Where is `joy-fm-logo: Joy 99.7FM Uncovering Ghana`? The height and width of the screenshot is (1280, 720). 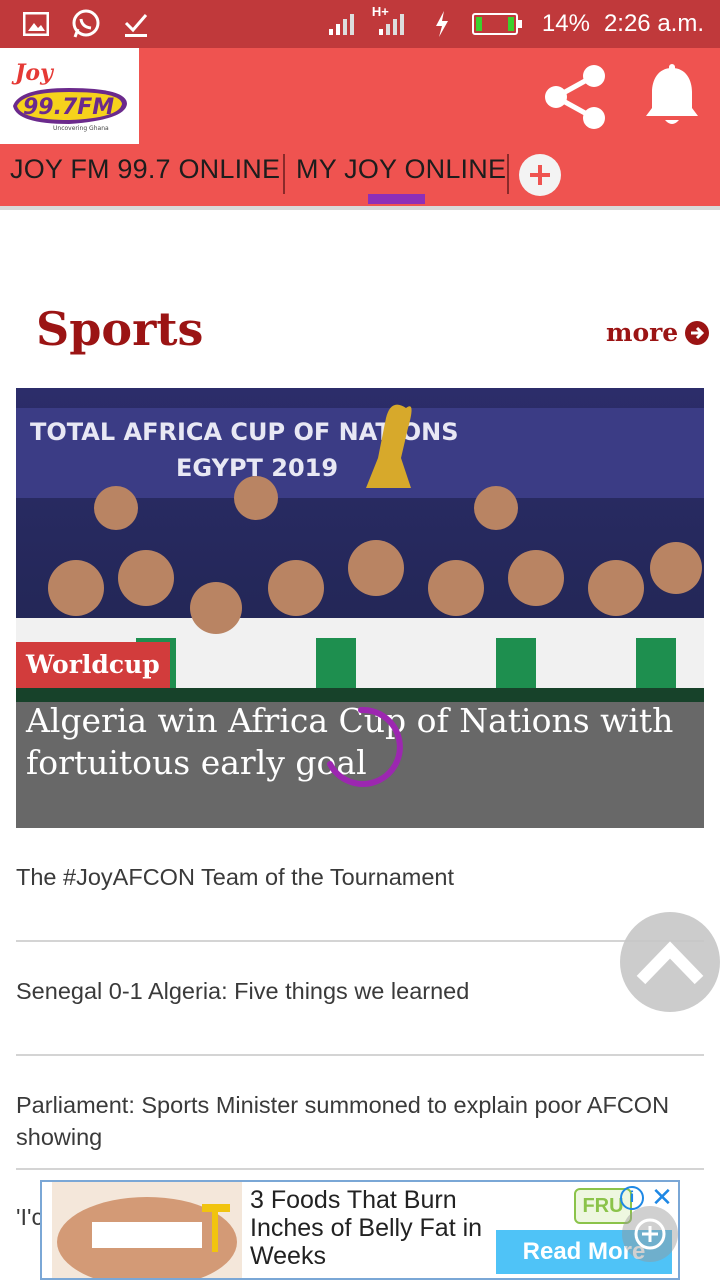 joy-fm-logo: Joy 99.7FM Uncovering Ghana is located at coordinates (70, 96).